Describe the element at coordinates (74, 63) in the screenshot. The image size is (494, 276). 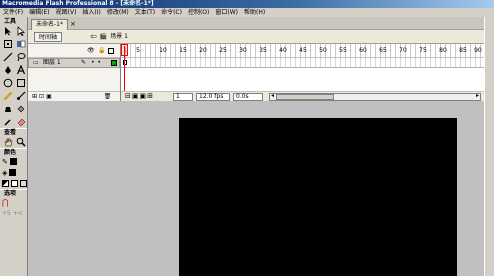
I see `layer-row: ▭ 图层 1 ✎ ••` at that location.